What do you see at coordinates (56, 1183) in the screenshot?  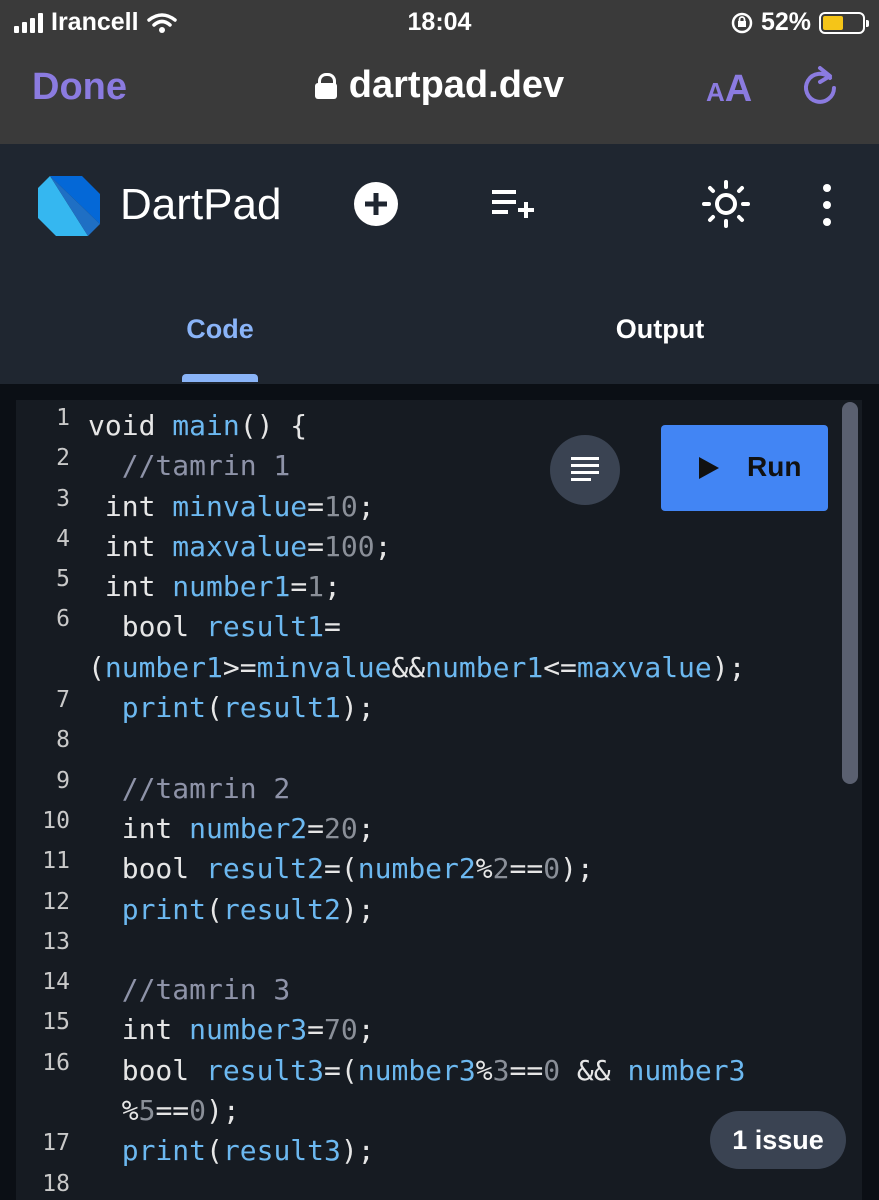 I see `line-number: 18` at bounding box center [56, 1183].